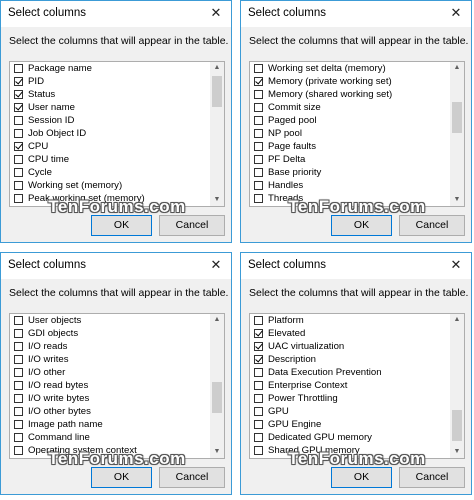 Image resolution: width=474 pixels, height=500 pixels. I want to click on column-option: Enterprise Context, so click(350, 385).